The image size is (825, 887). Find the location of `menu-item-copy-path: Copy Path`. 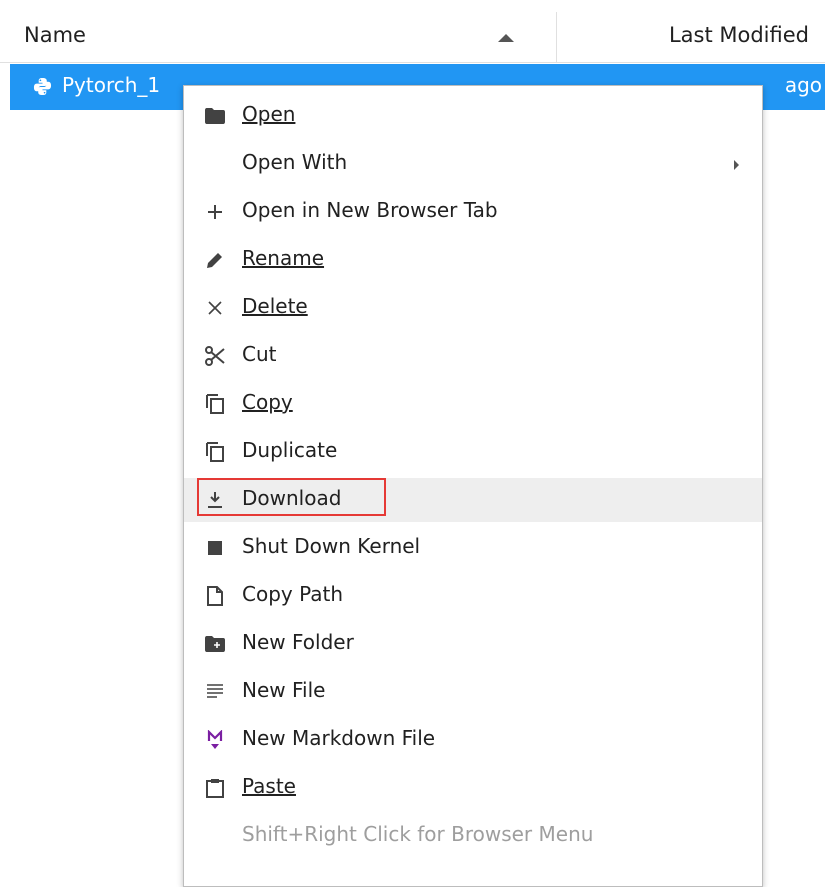

menu-item-copy-path: Copy Path is located at coordinates (473, 596).